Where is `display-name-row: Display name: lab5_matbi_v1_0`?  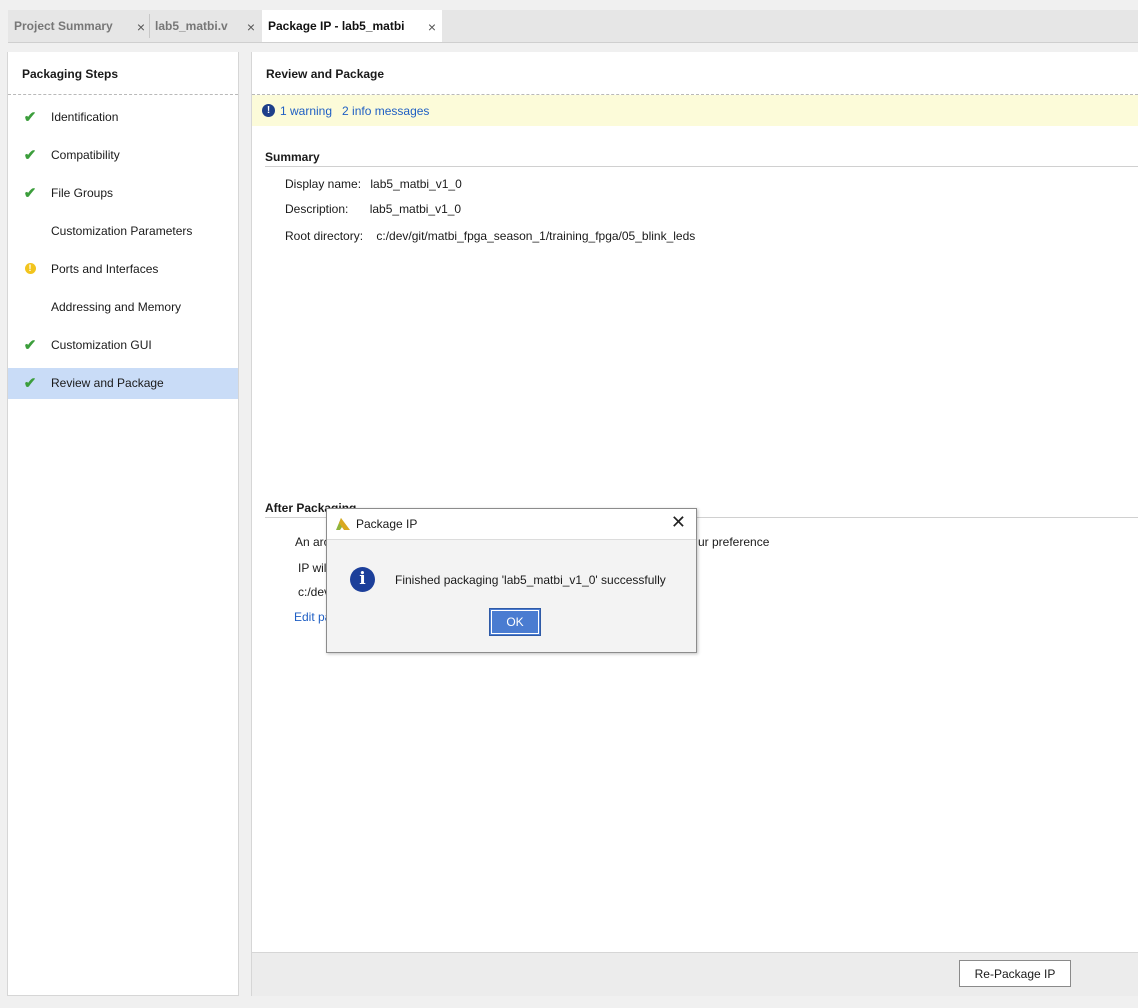 display-name-row: Display name: lab5_matbi_v1_0 is located at coordinates (373, 184).